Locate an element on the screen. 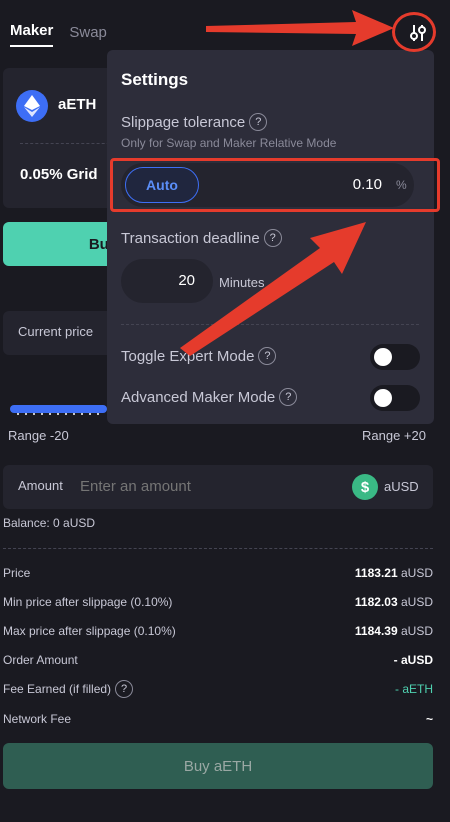 This screenshot has width=450, height=822. fee-earned-label-wrap: Fee Earned (if filled)? is located at coordinates (68, 689).